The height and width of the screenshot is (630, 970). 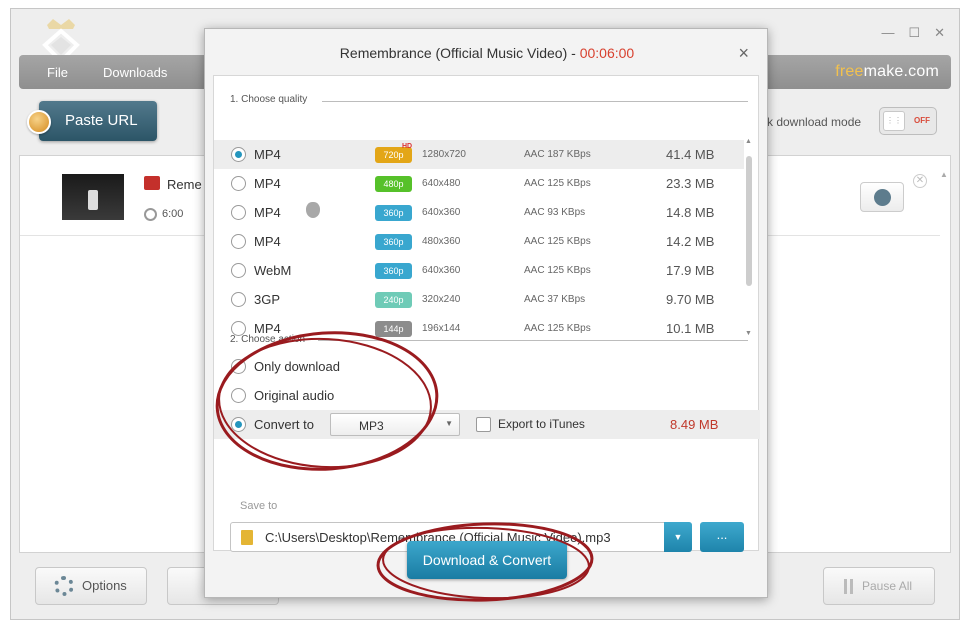 What do you see at coordinates (922, 120) in the screenshot?
I see `toggle-state: OFF` at bounding box center [922, 120].